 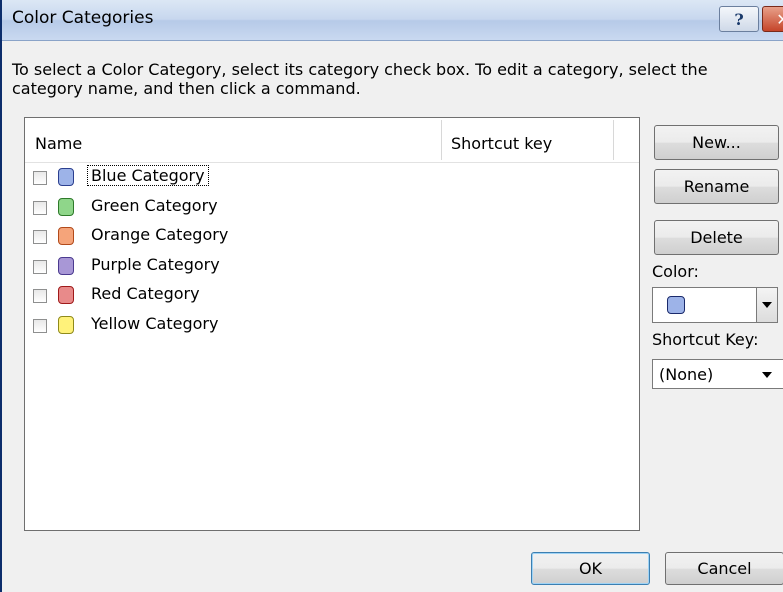 I want to click on list-header: Name Shortcut key, so click(x=332, y=140).